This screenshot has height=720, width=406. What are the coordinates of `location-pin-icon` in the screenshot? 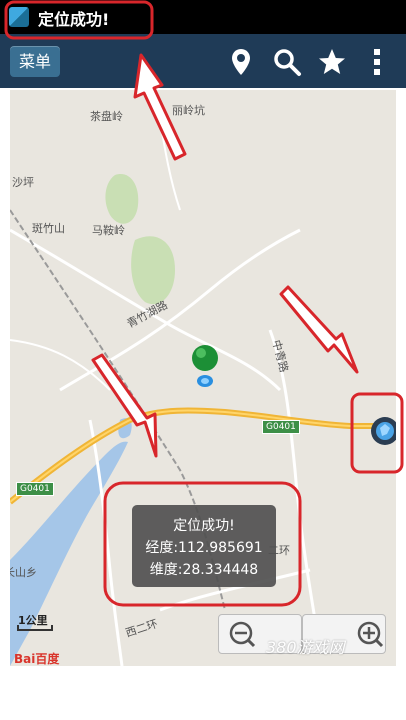 It's located at (241, 62).